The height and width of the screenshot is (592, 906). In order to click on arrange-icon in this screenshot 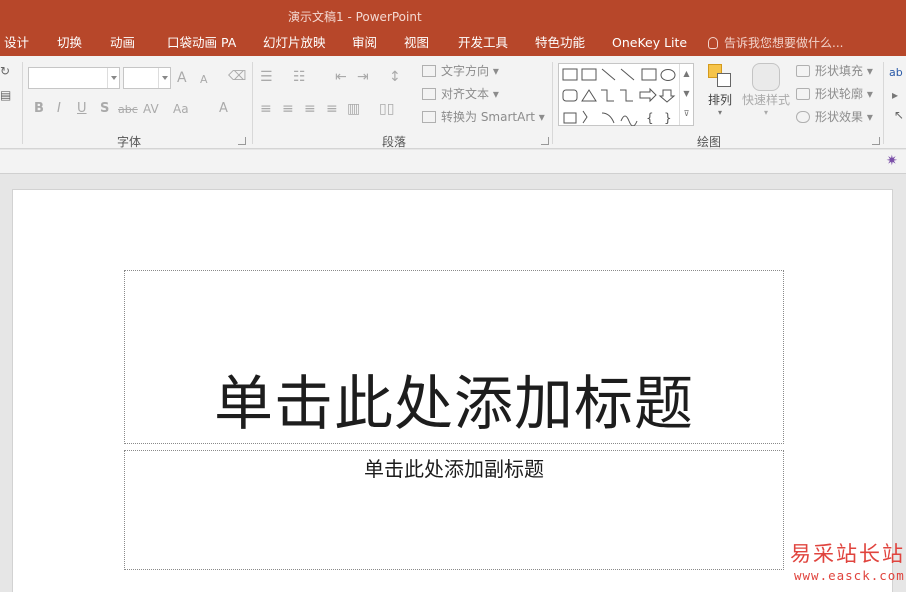, I will do `click(720, 77)`.